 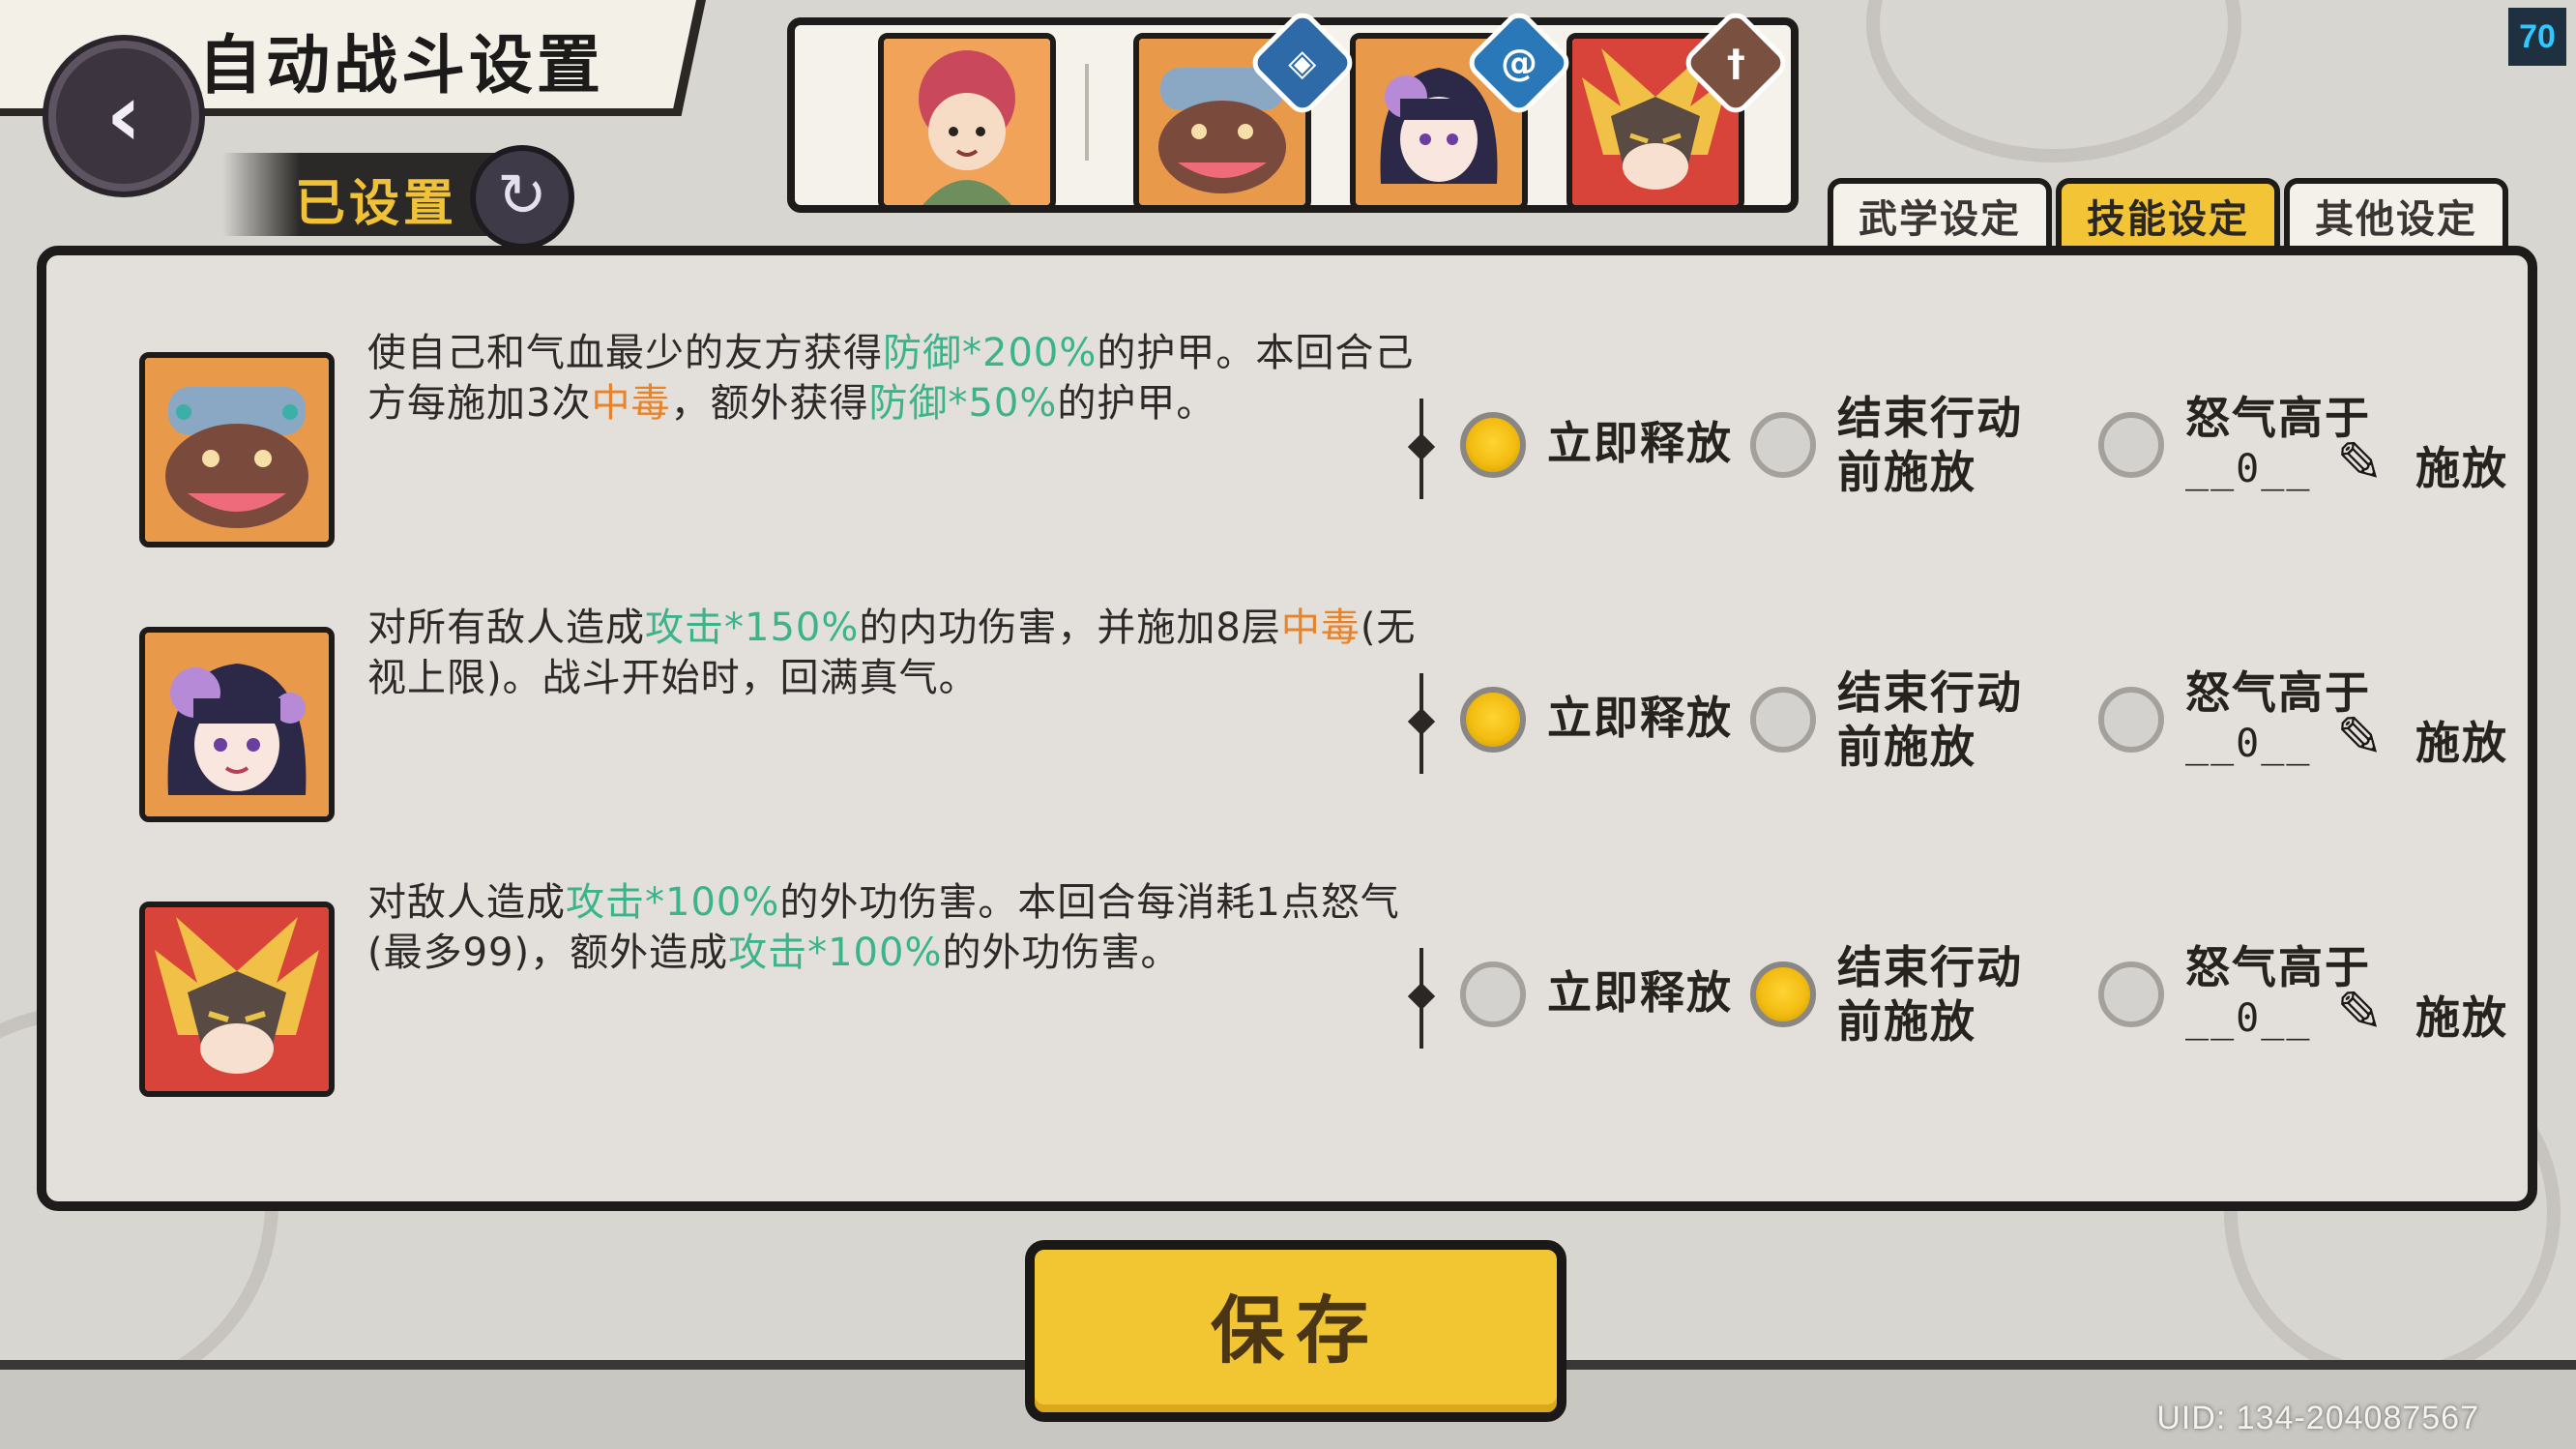 What do you see at coordinates (625, 353) in the screenshot?
I see `description-text: 使自己和气血最少的友方获得` at bounding box center [625, 353].